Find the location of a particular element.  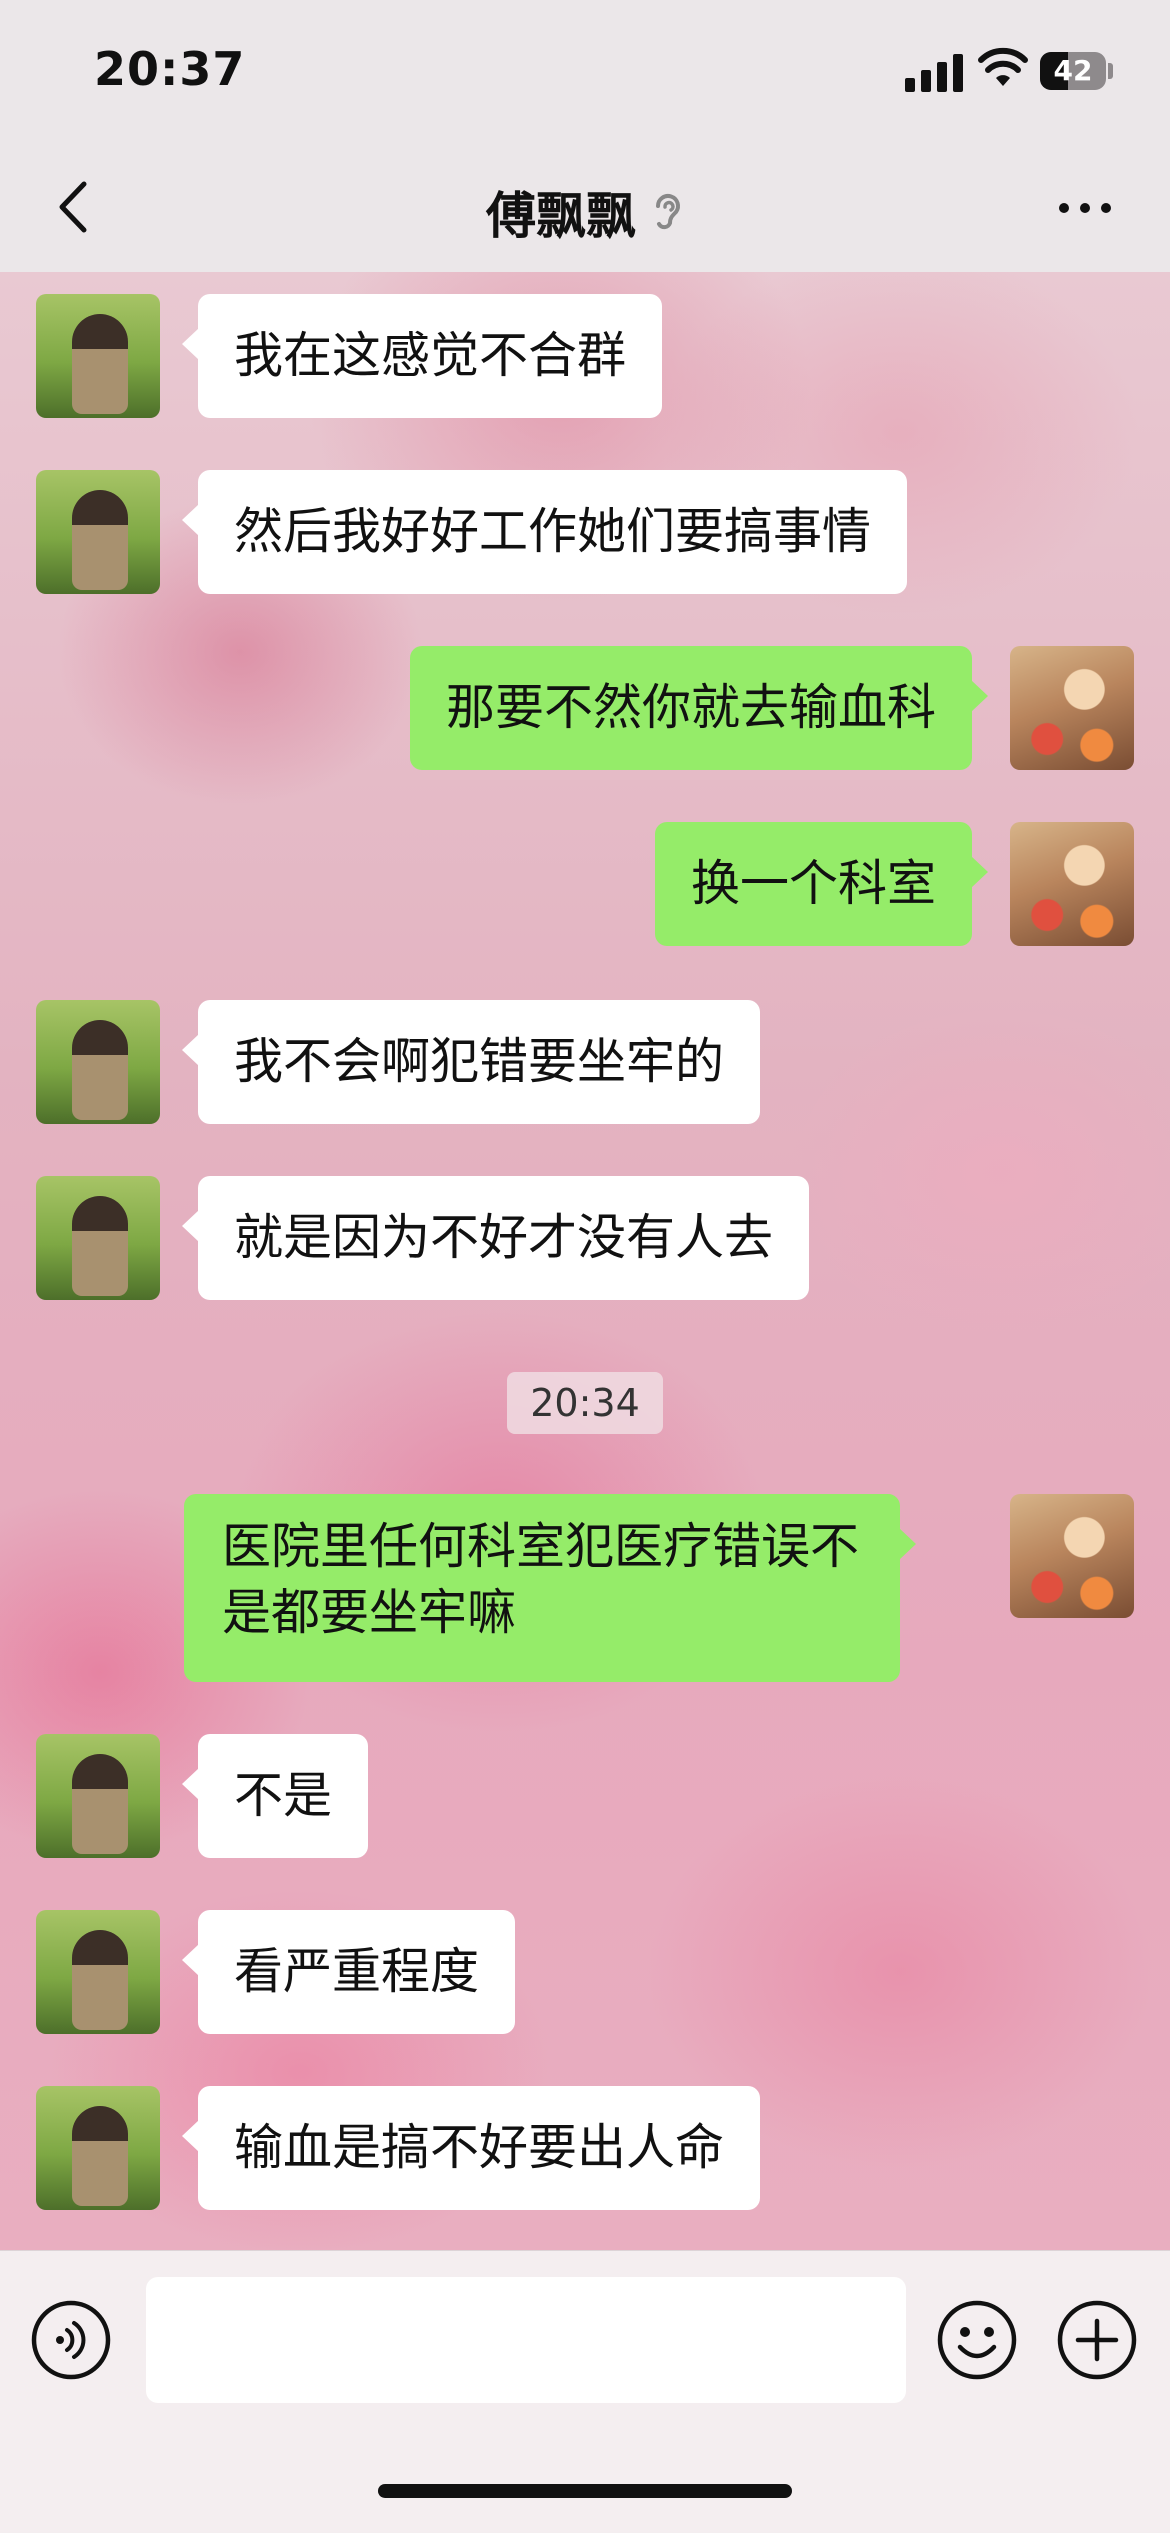

message-bubble-received: 我不会啊犯错要坐牢的 is located at coordinates (471, 1062).